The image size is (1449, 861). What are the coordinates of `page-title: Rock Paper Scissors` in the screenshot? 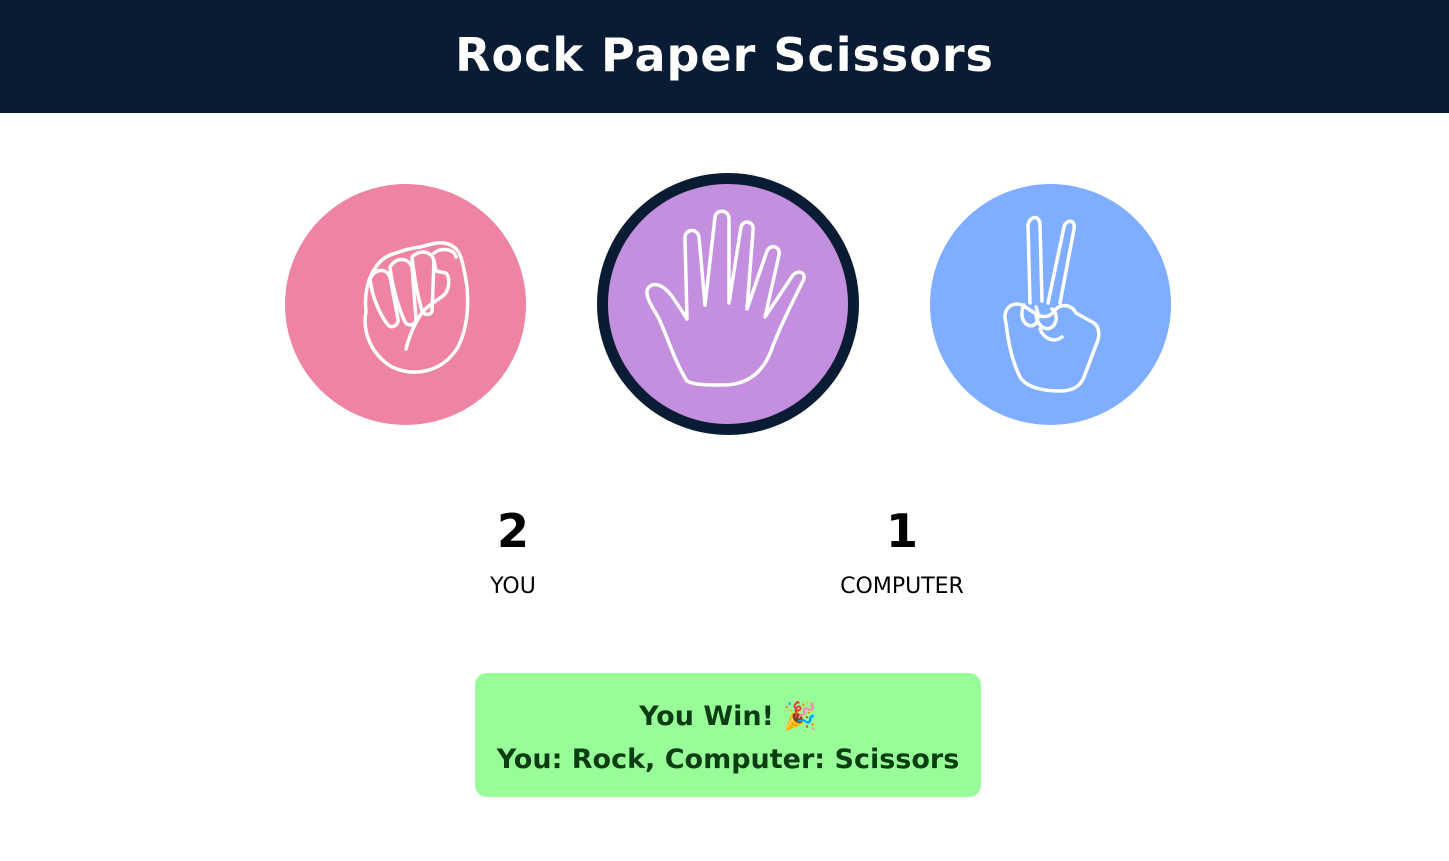 It's located at (724, 54).